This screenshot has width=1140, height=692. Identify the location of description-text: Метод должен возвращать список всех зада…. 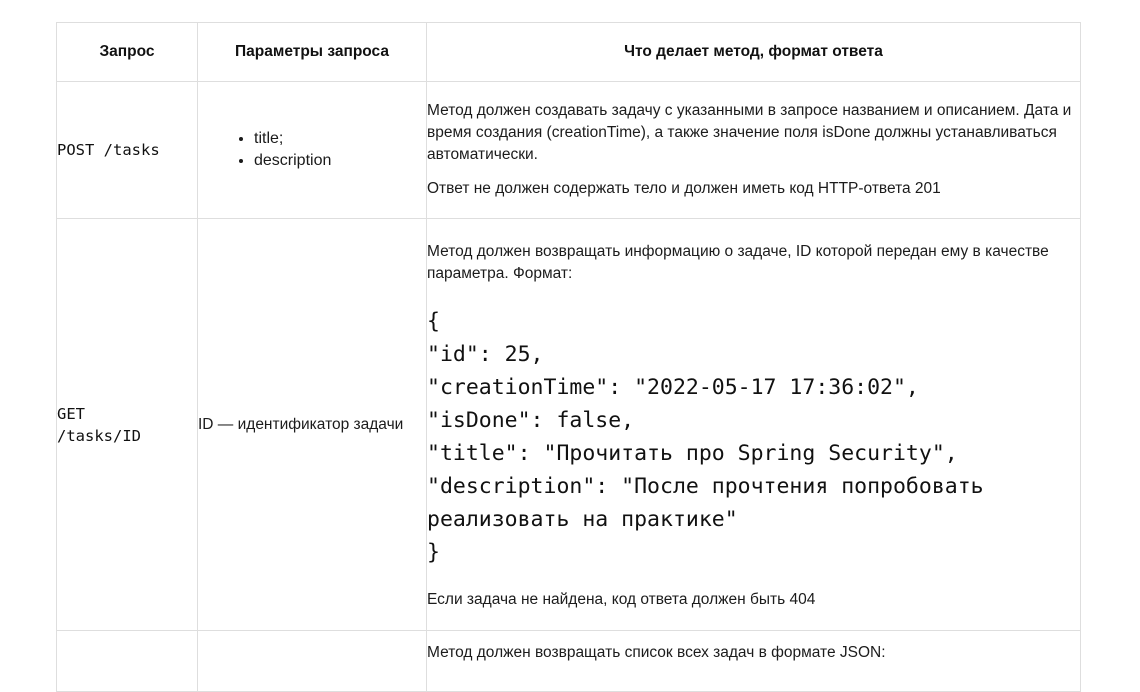
(656, 652).